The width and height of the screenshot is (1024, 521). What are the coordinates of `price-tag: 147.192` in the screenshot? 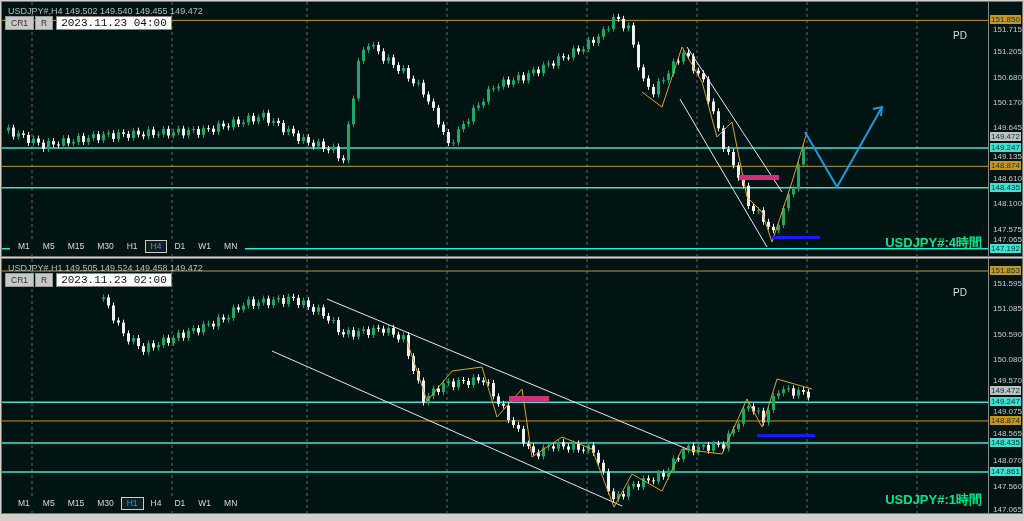 It's located at (1005, 248).